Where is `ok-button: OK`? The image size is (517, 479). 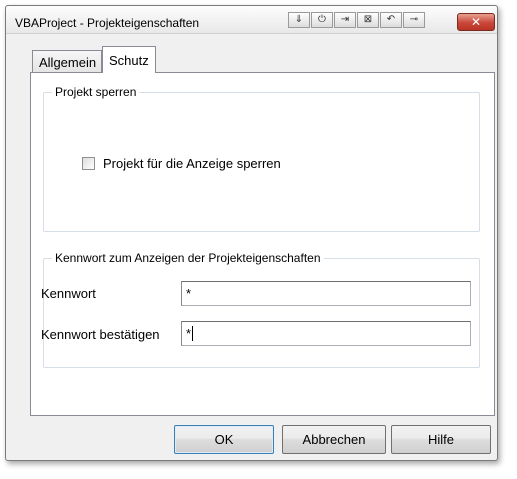
ok-button: OK is located at coordinates (224, 439).